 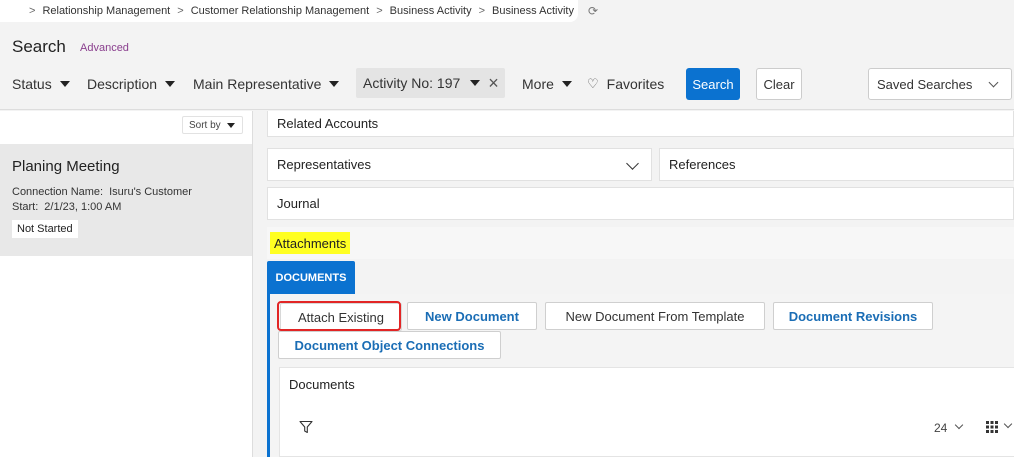 I want to click on documents-grid: Documents 24, so click(x=646, y=412).